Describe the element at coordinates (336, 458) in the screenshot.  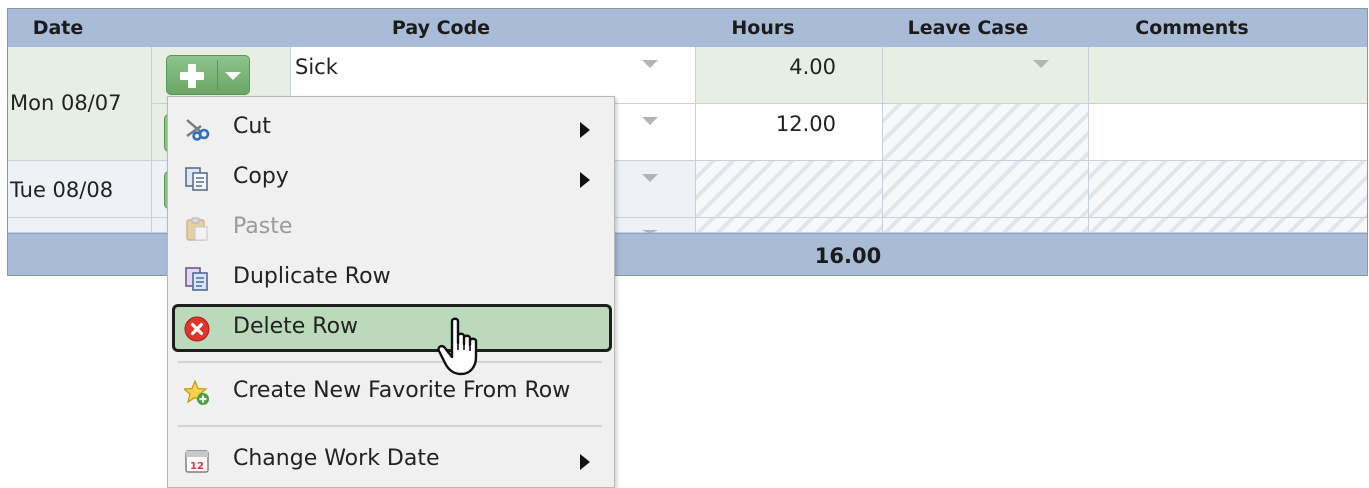
I see `menu-item-label: Change Work Date` at that location.